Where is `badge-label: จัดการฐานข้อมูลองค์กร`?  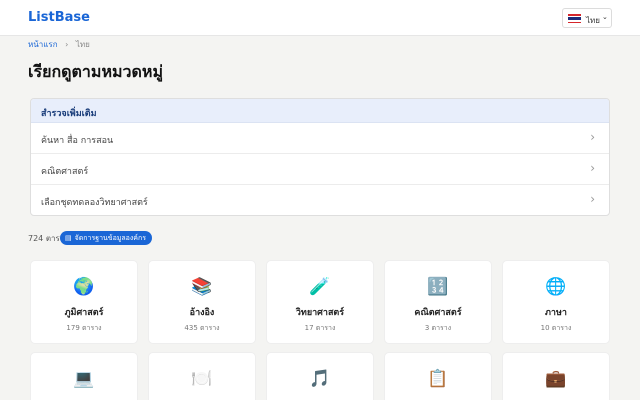 badge-label: จัดการฐานข้อมูลองค์กร is located at coordinates (110, 238).